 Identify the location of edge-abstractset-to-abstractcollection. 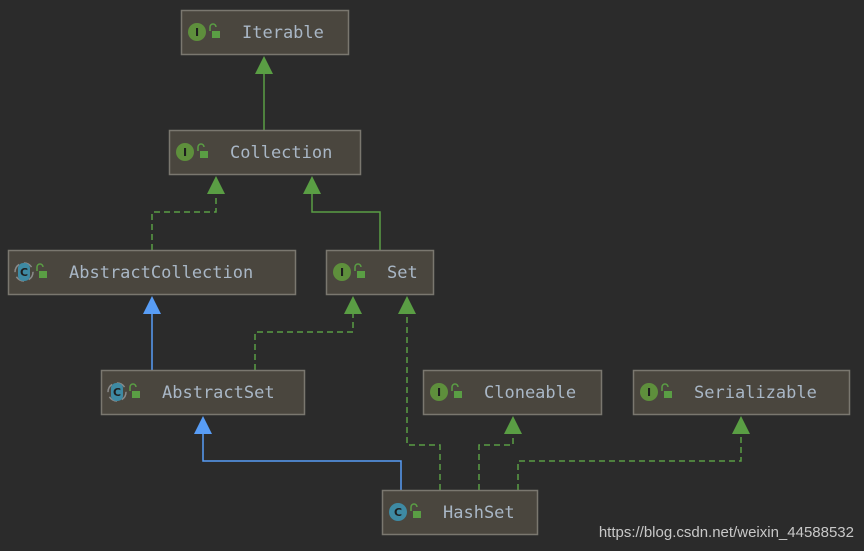
(152, 333).